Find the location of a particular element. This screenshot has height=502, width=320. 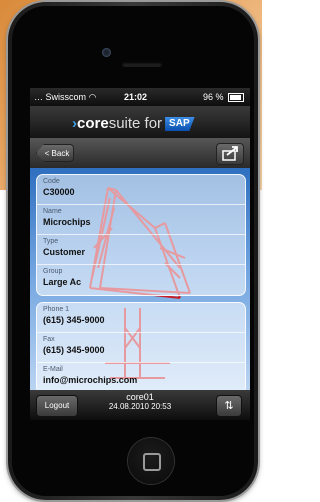

brand-header: ›coresuite for SAP is located at coordinates (140, 122).